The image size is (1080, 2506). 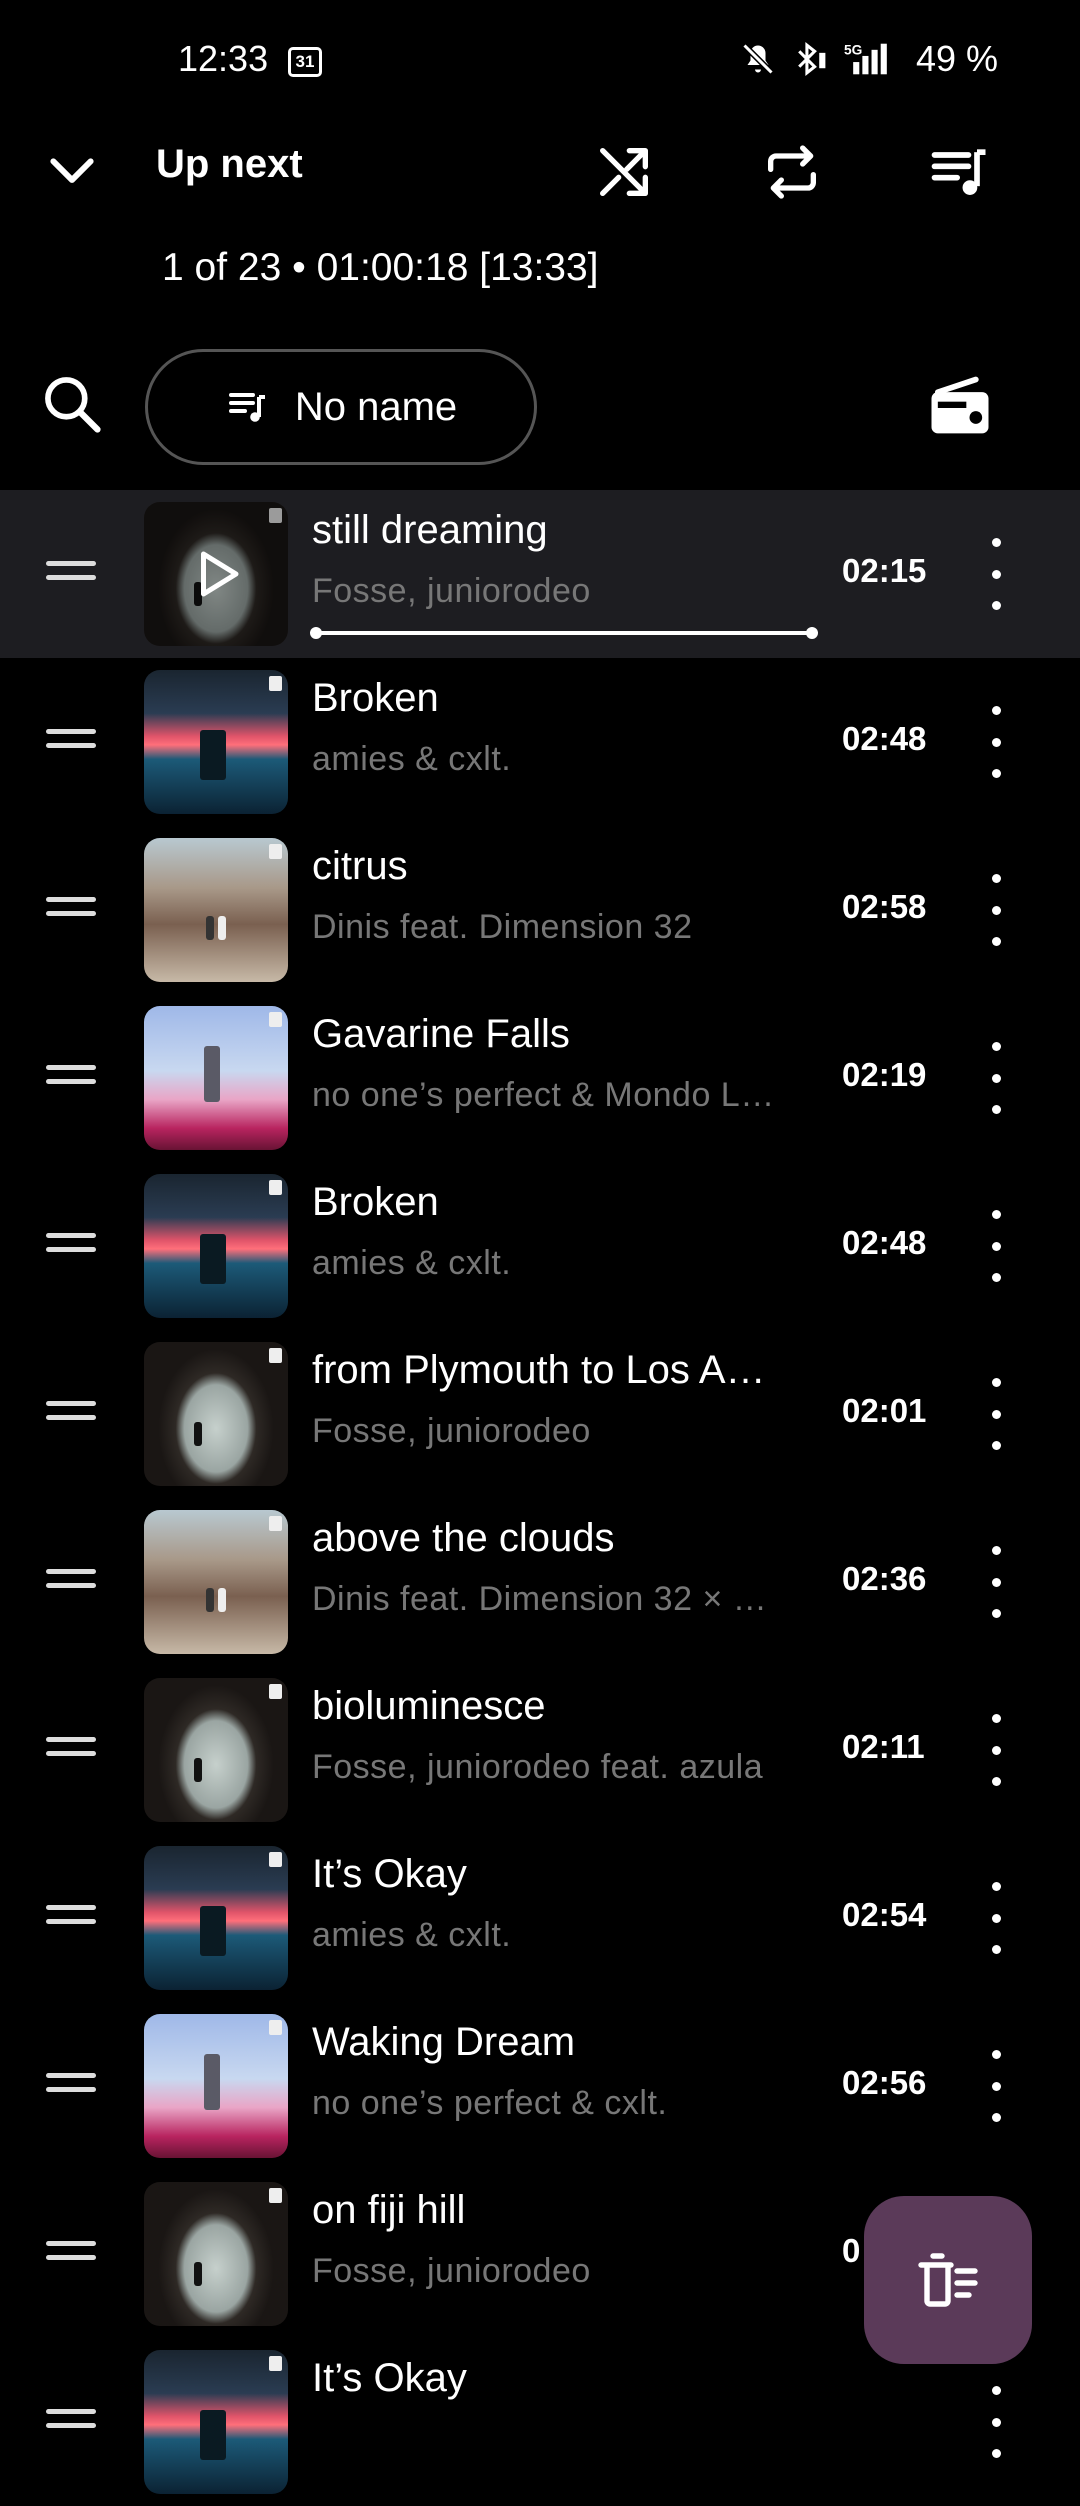 What do you see at coordinates (957, 58) in the screenshot?
I see `battery-level: 49 %` at bounding box center [957, 58].